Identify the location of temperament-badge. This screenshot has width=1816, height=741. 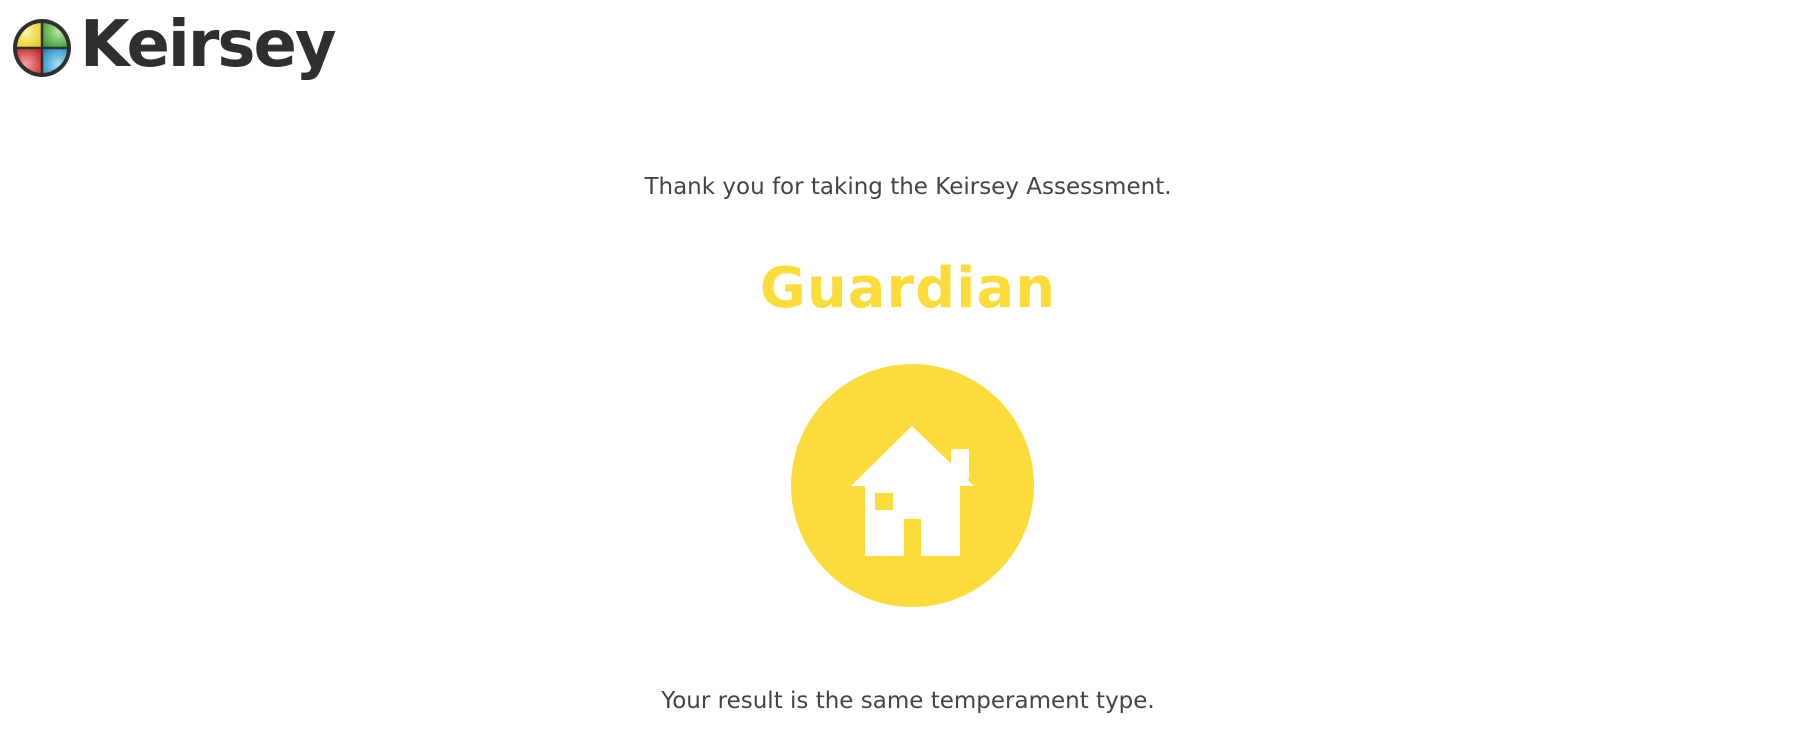
(912, 485).